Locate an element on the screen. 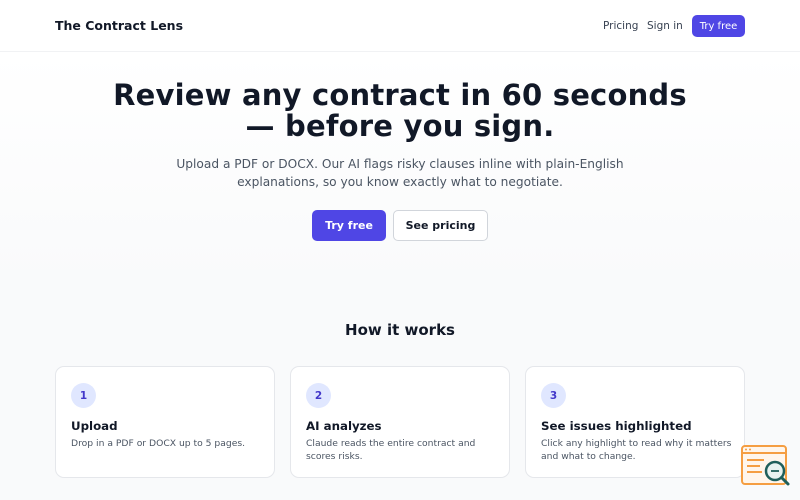  try-free-button: Try free is located at coordinates (349, 225).